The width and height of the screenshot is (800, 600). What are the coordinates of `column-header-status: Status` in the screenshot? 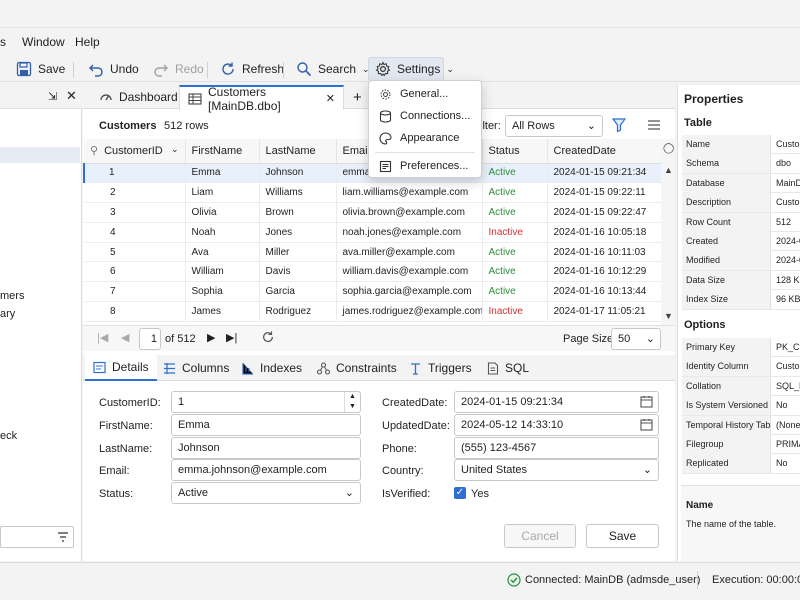 It's located at (515, 151).